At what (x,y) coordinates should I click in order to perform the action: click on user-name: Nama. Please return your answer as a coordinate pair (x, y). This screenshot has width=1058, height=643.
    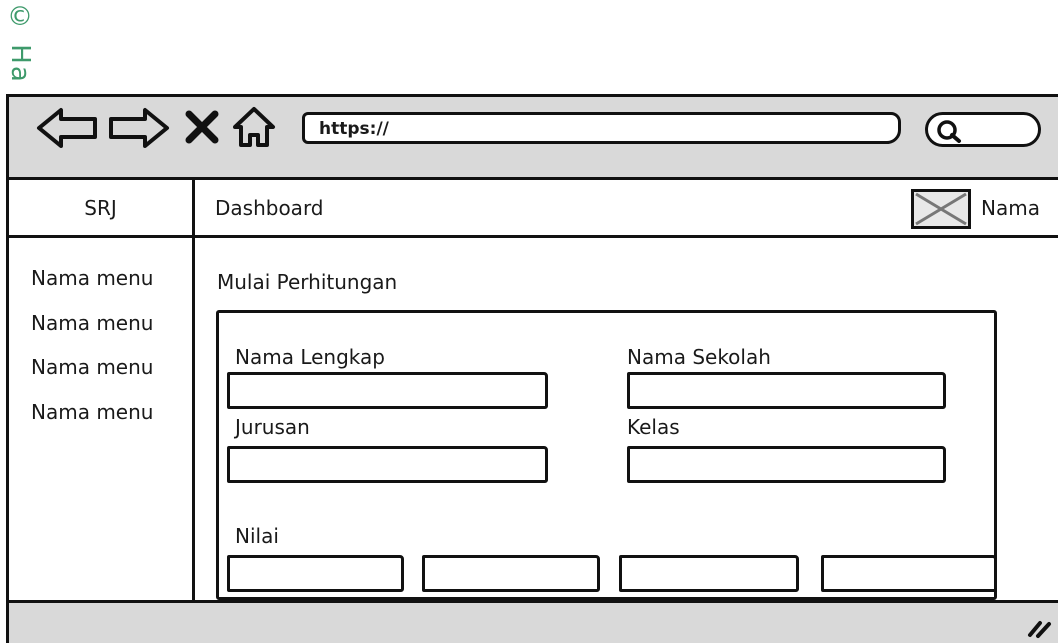
    Looking at the image, I should click on (1010, 208).